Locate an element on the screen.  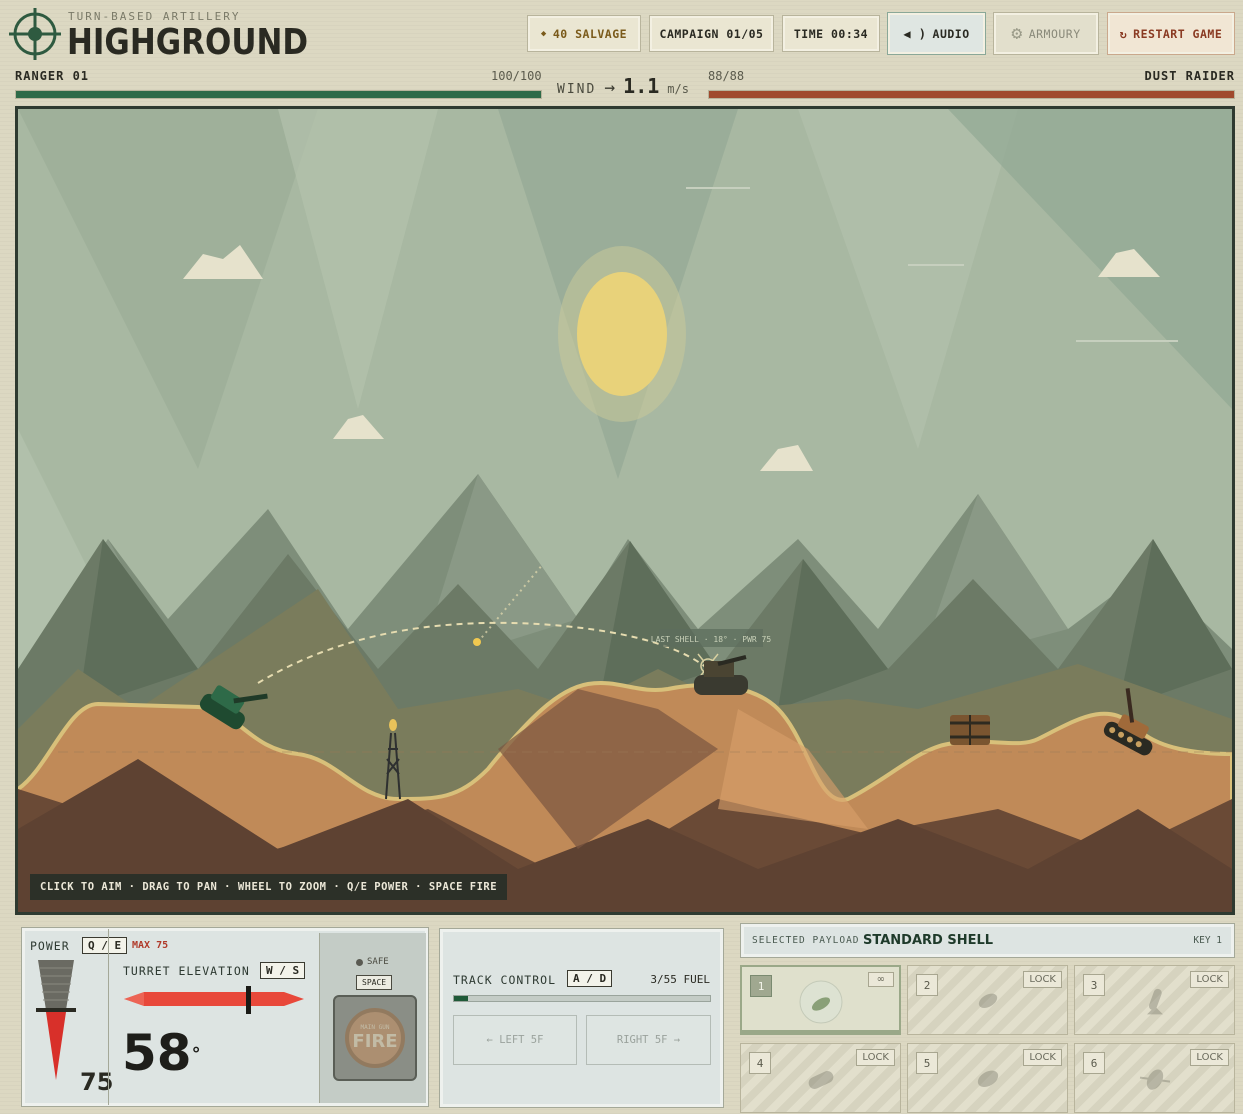
safety-led-icon is located at coordinates (359, 962).